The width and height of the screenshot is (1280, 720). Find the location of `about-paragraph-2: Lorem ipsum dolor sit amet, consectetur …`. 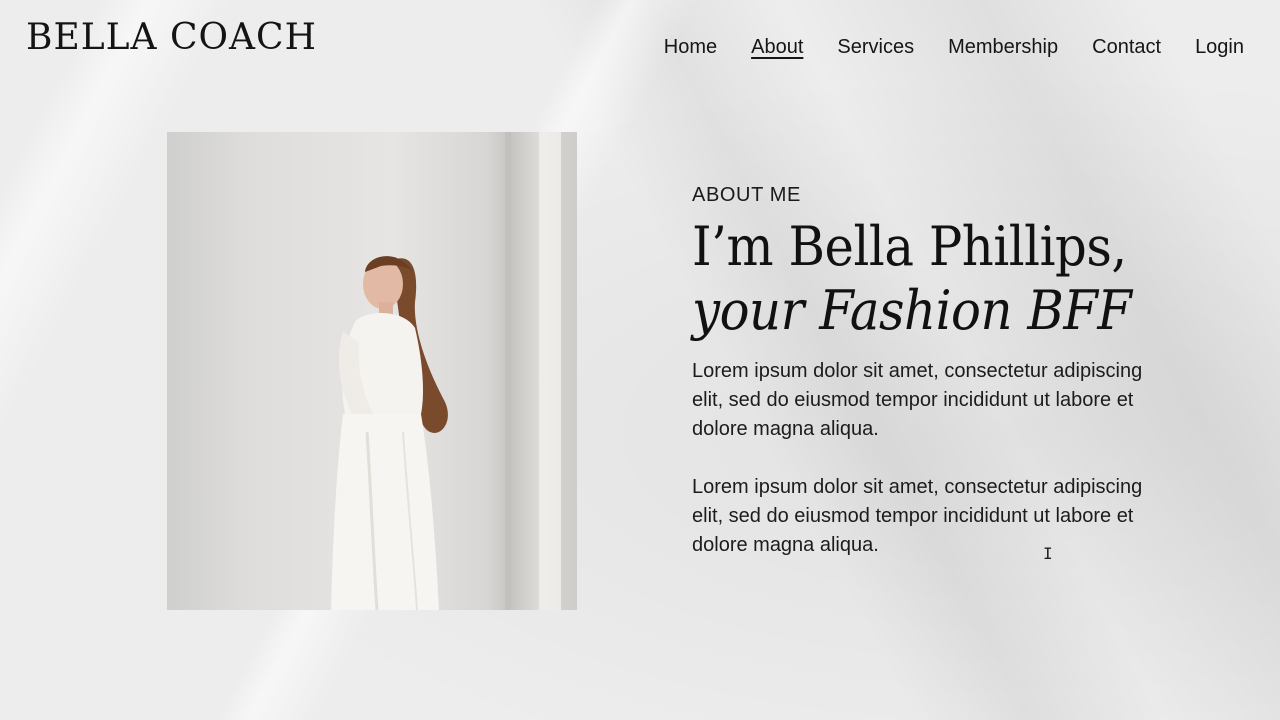

about-paragraph-2: Lorem ipsum dolor sit amet, consectetur … is located at coordinates (917, 516).